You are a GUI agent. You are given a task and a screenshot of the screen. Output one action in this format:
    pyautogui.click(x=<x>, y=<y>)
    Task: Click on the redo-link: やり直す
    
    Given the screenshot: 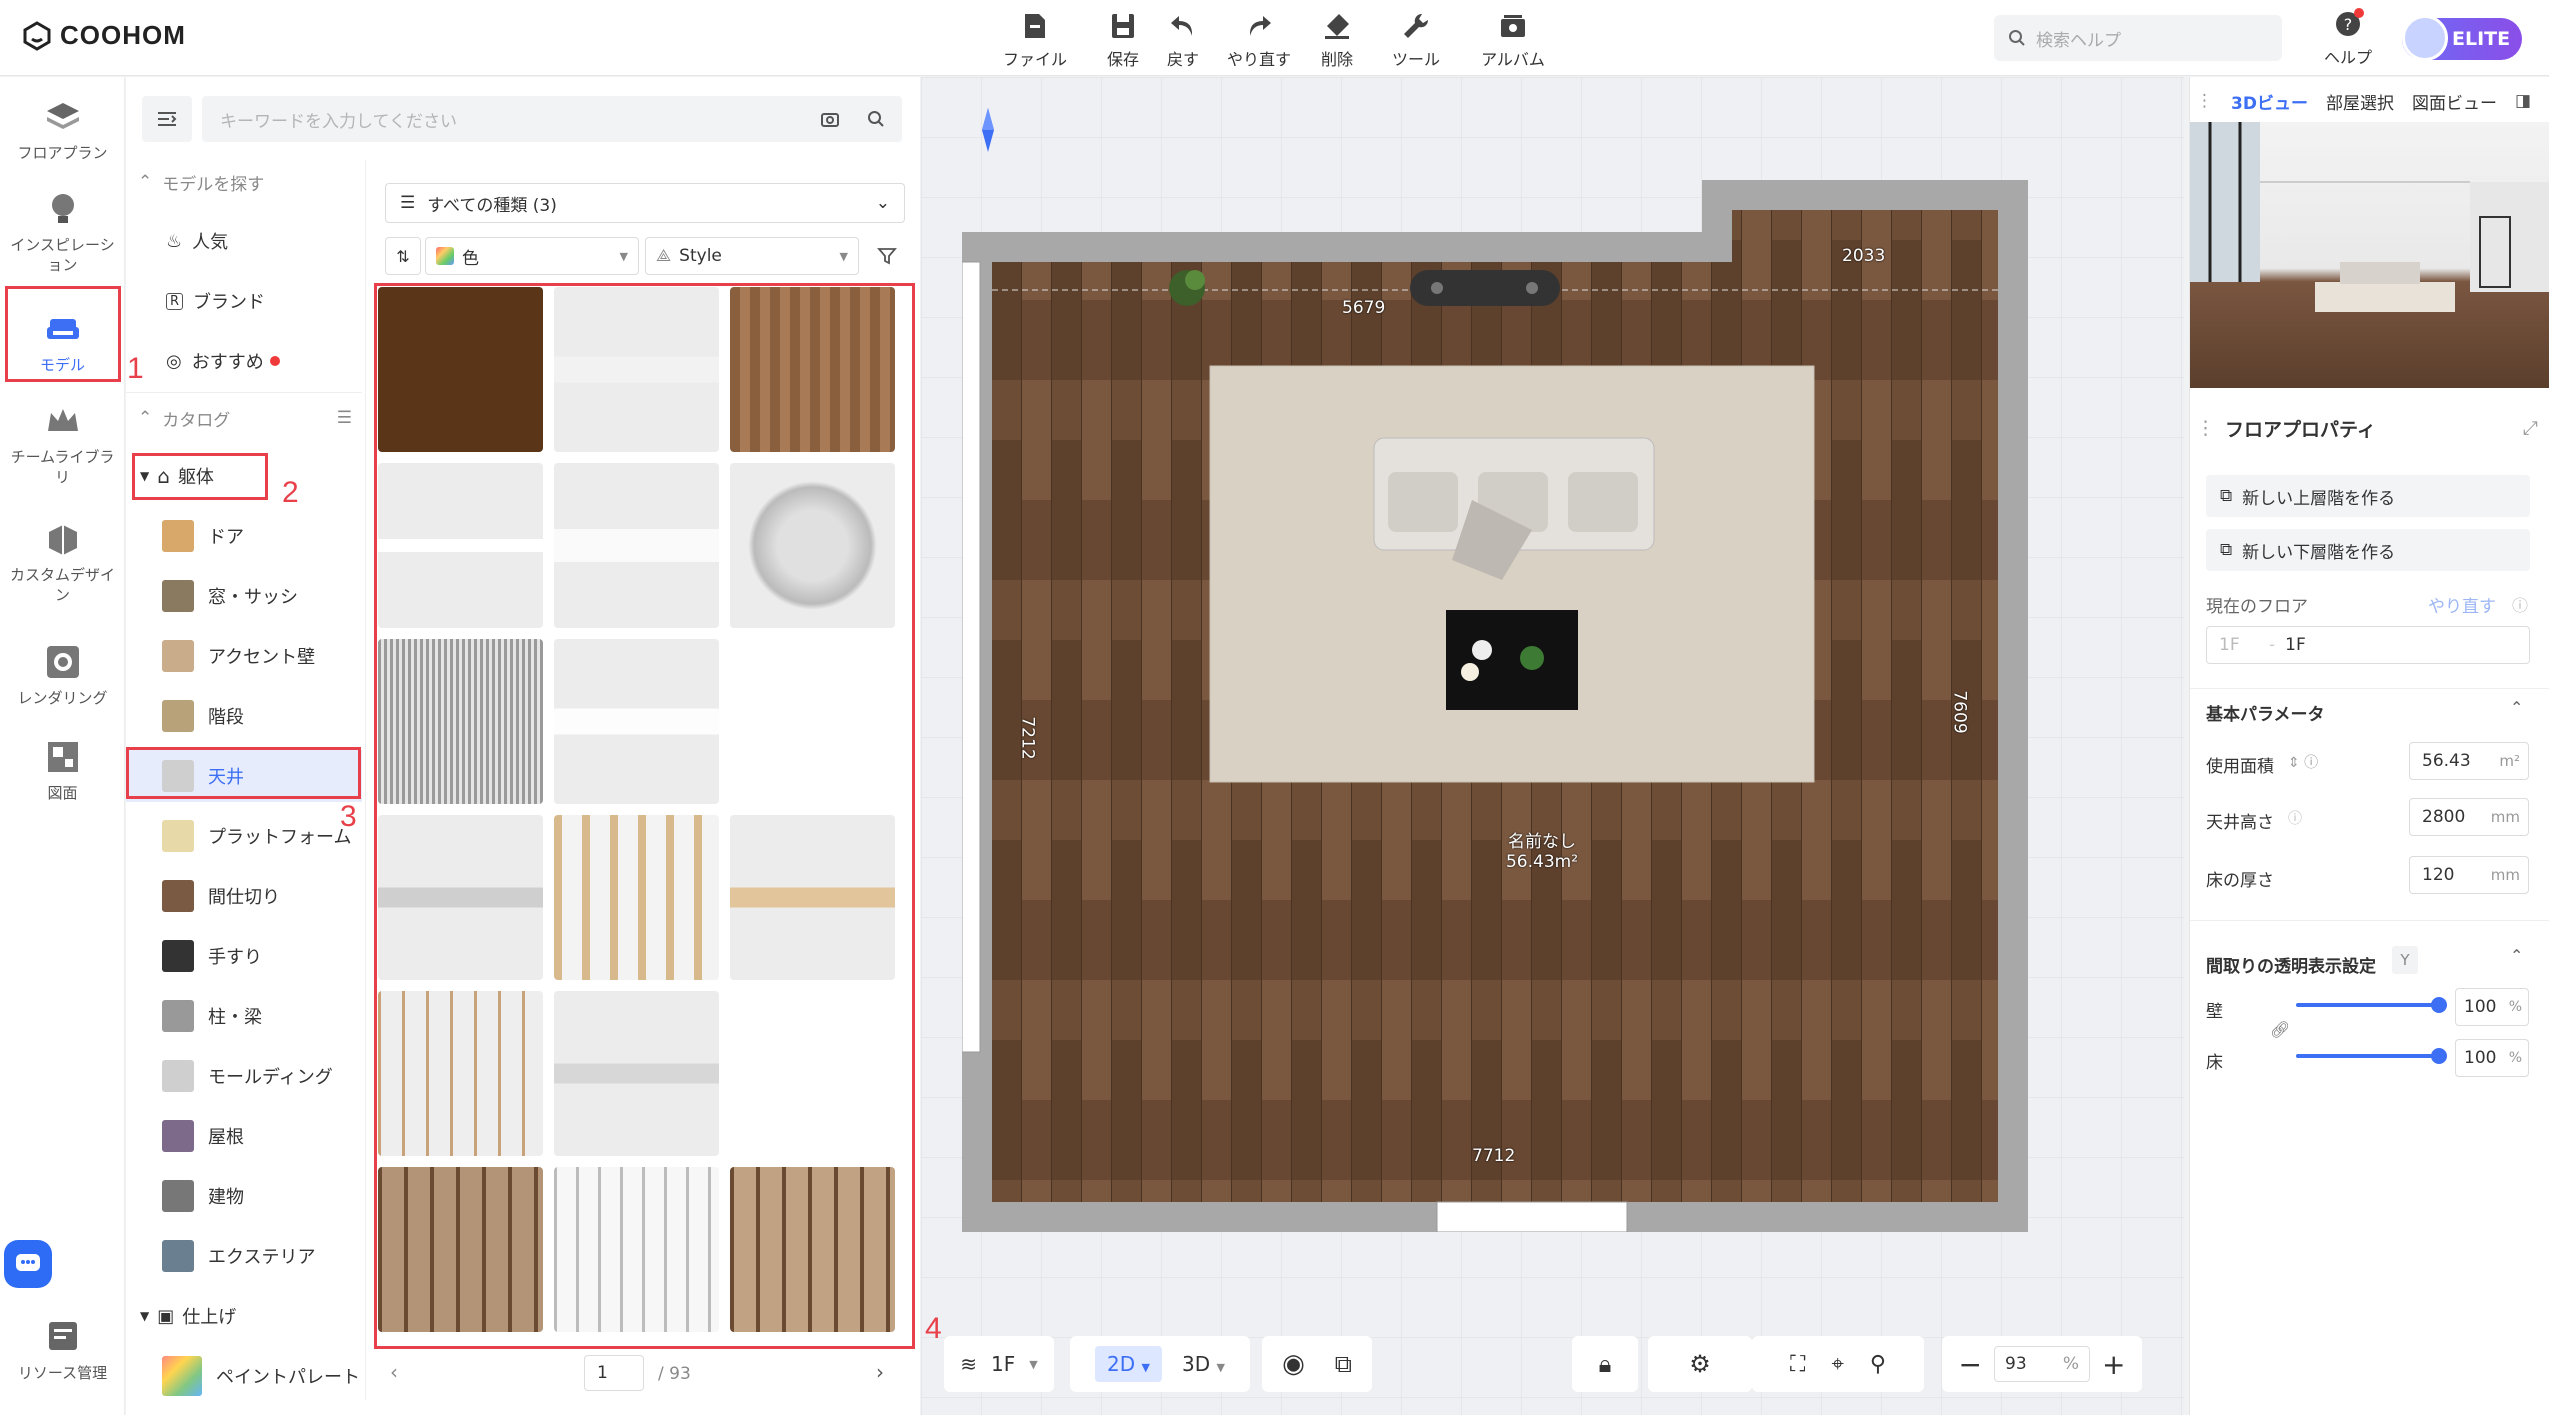 What is the action you would take?
    pyautogui.click(x=2462, y=604)
    